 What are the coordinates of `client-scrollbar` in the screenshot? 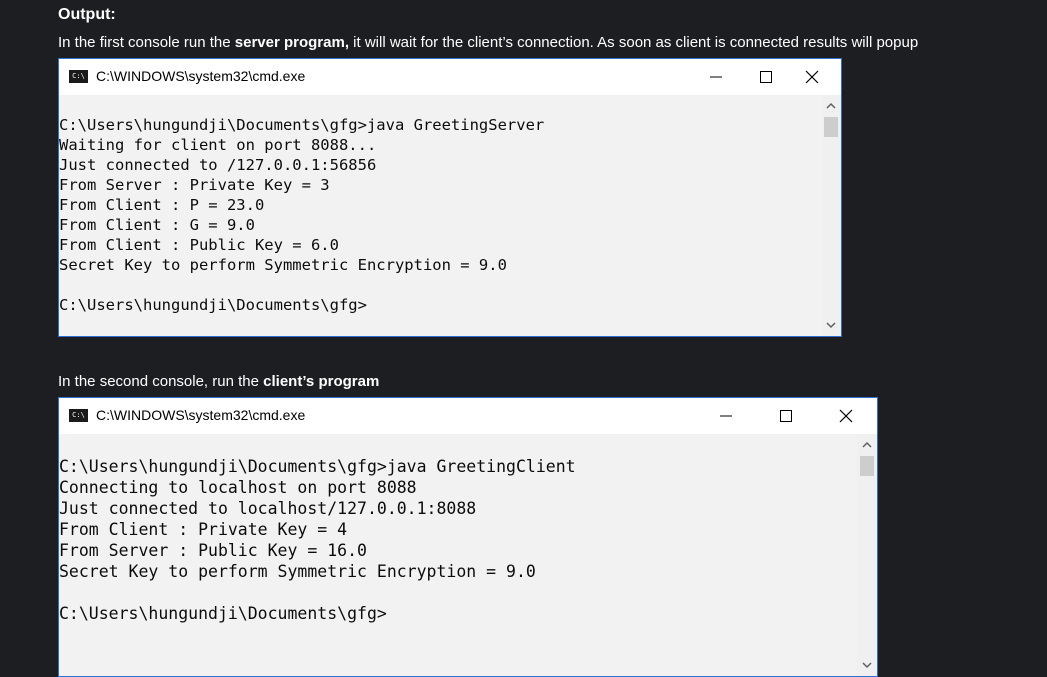 It's located at (867, 555).